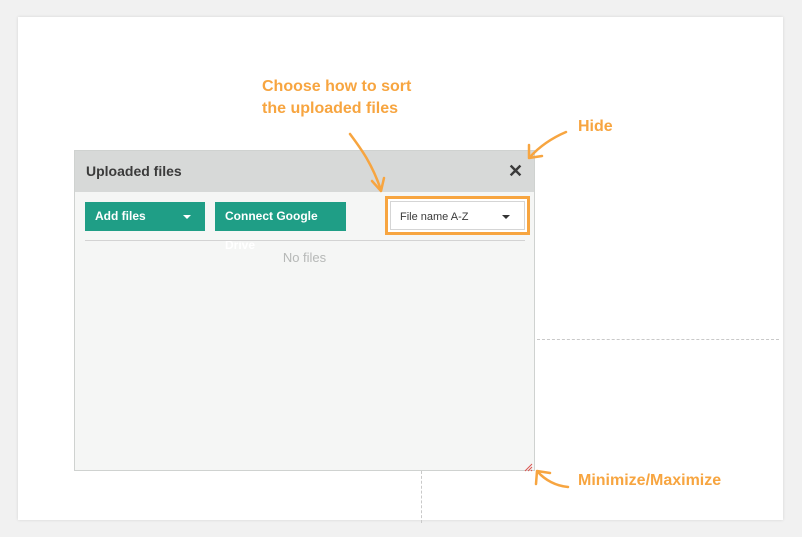  I want to click on sort-highlight-box: File name A-Z, so click(457, 215).